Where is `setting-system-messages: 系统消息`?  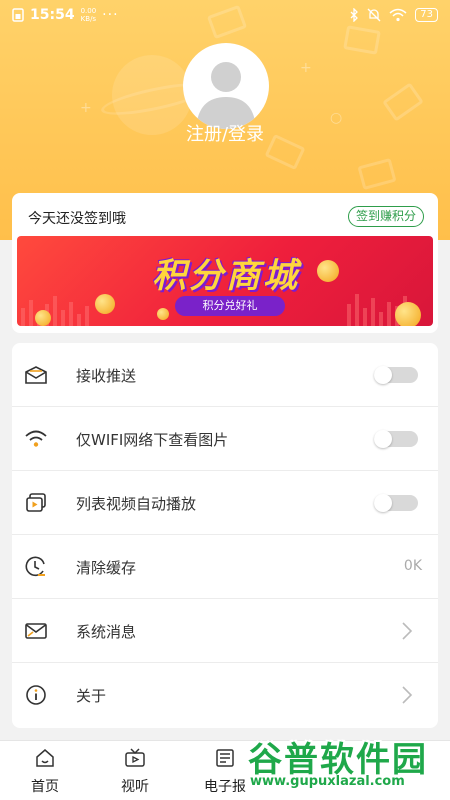
setting-system-messages: 系统消息 is located at coordinates (225, 631).